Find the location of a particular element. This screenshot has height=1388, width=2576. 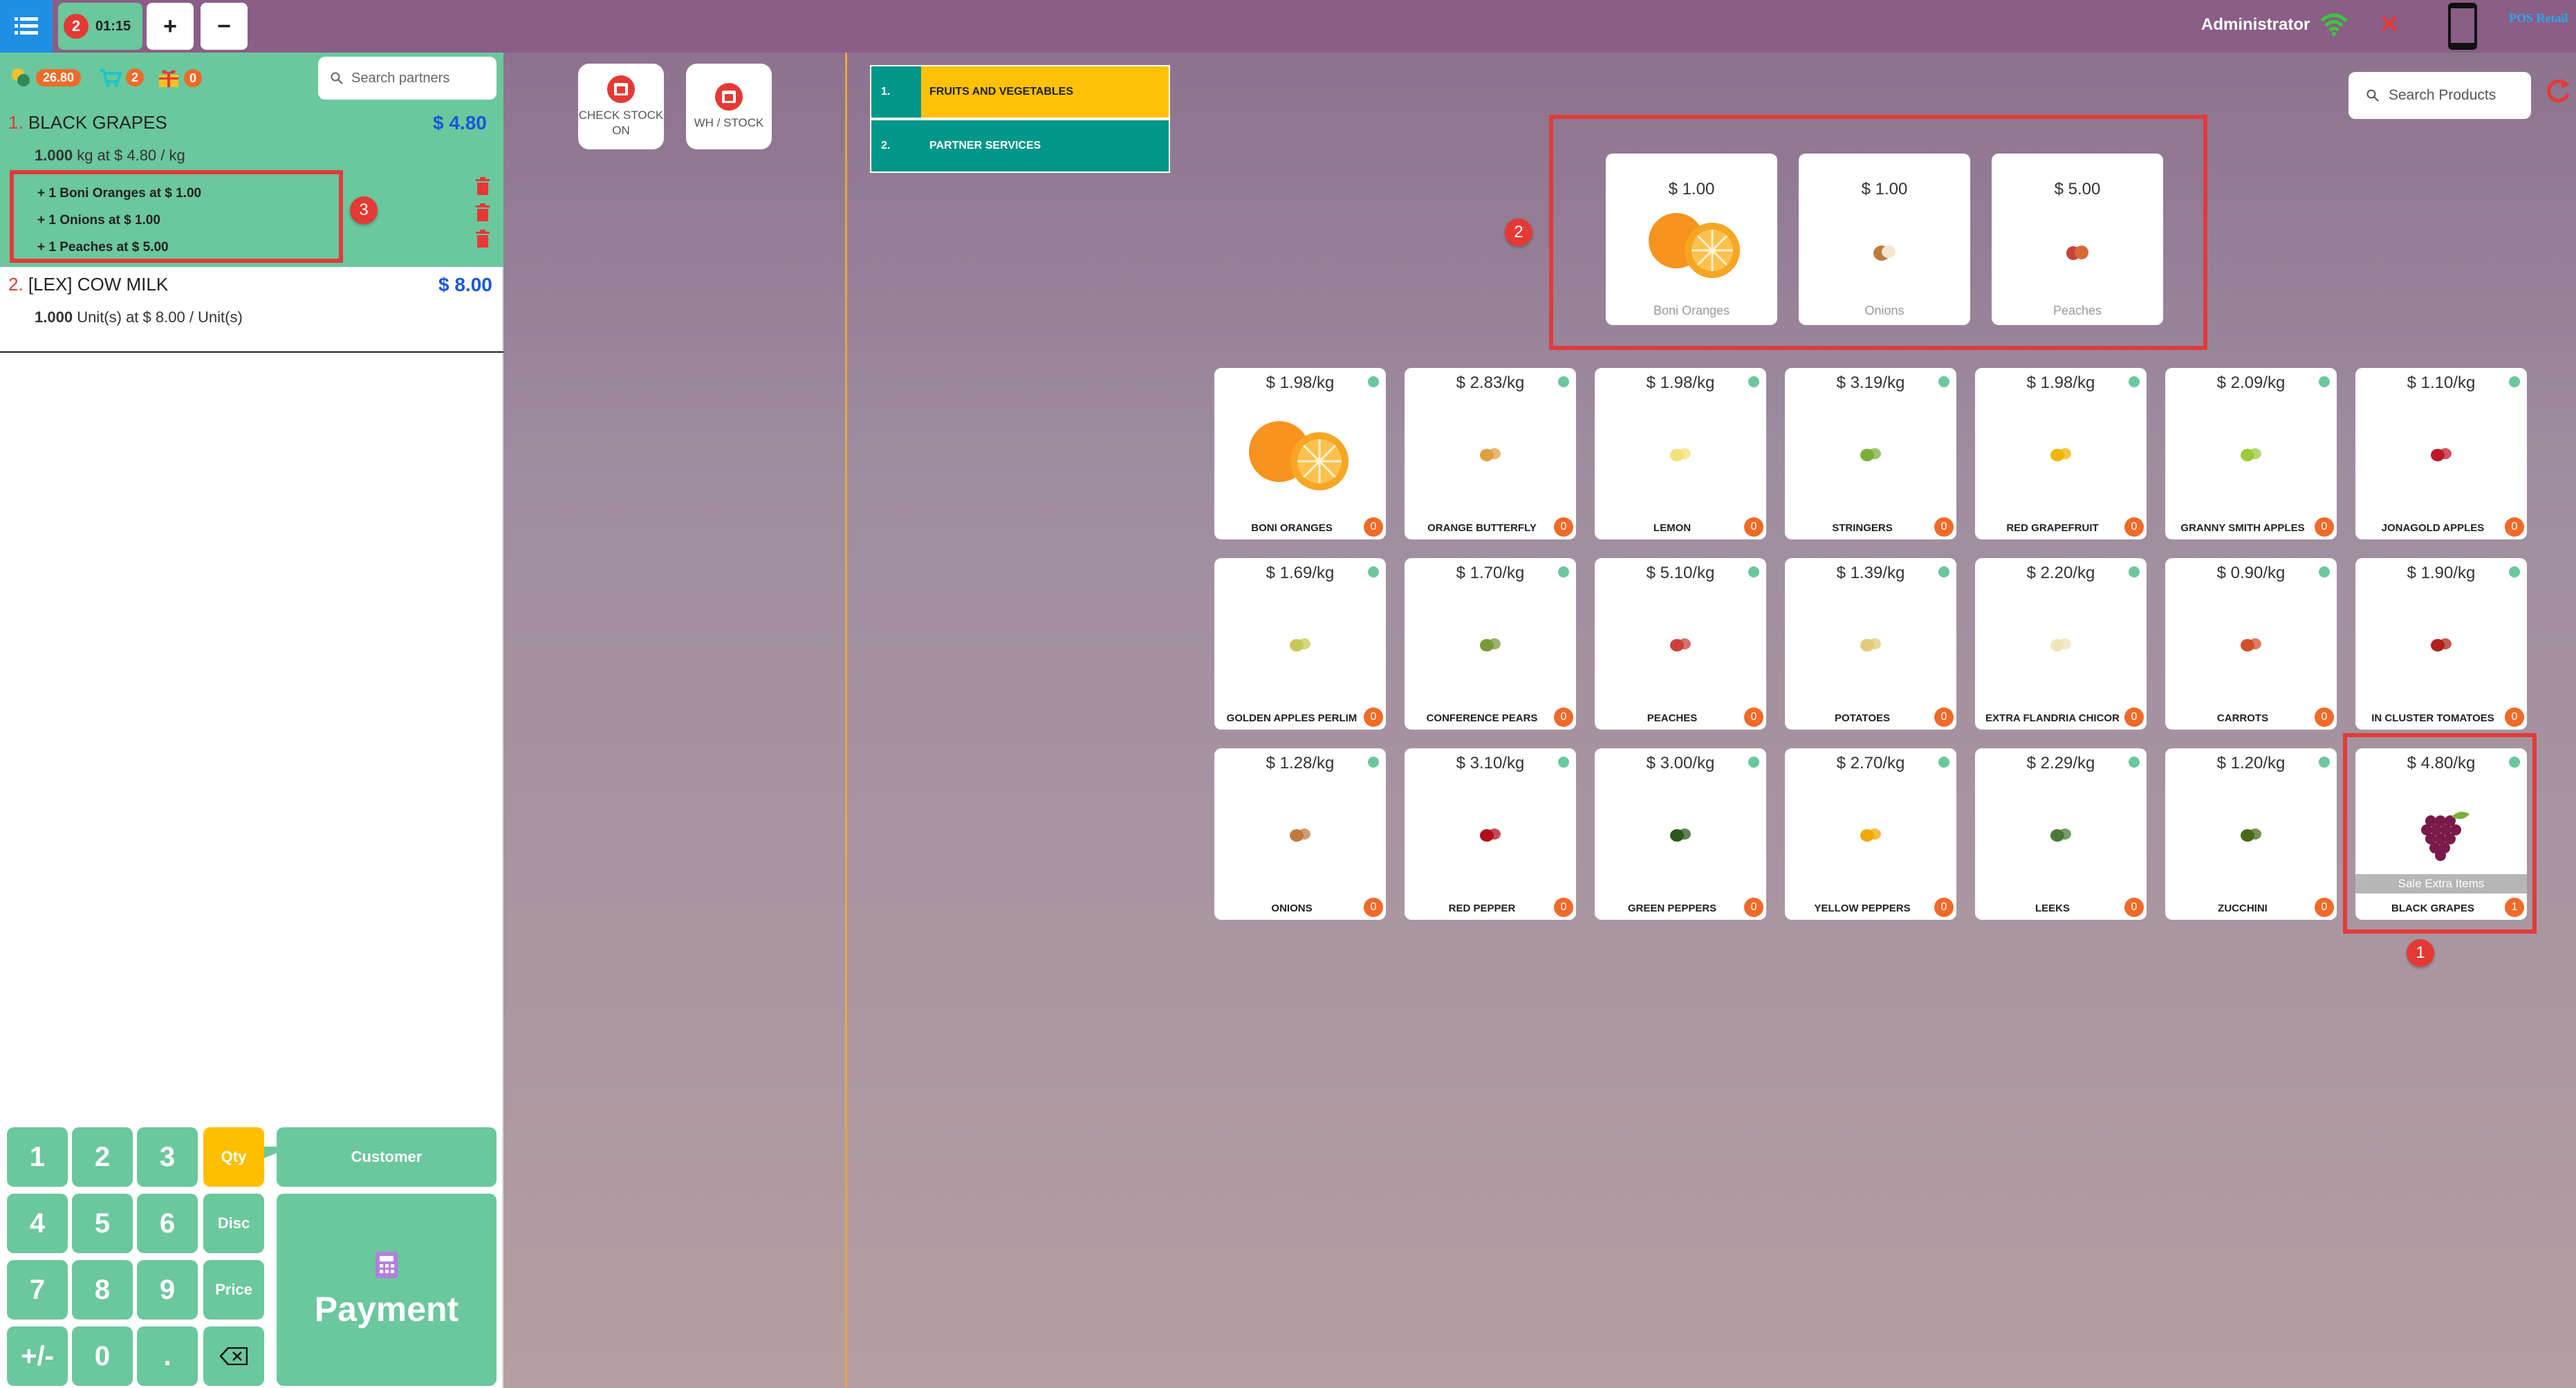

product-card: $ 3.10/kg RED PEPPER 0 is located at coordinates (1491, 834).